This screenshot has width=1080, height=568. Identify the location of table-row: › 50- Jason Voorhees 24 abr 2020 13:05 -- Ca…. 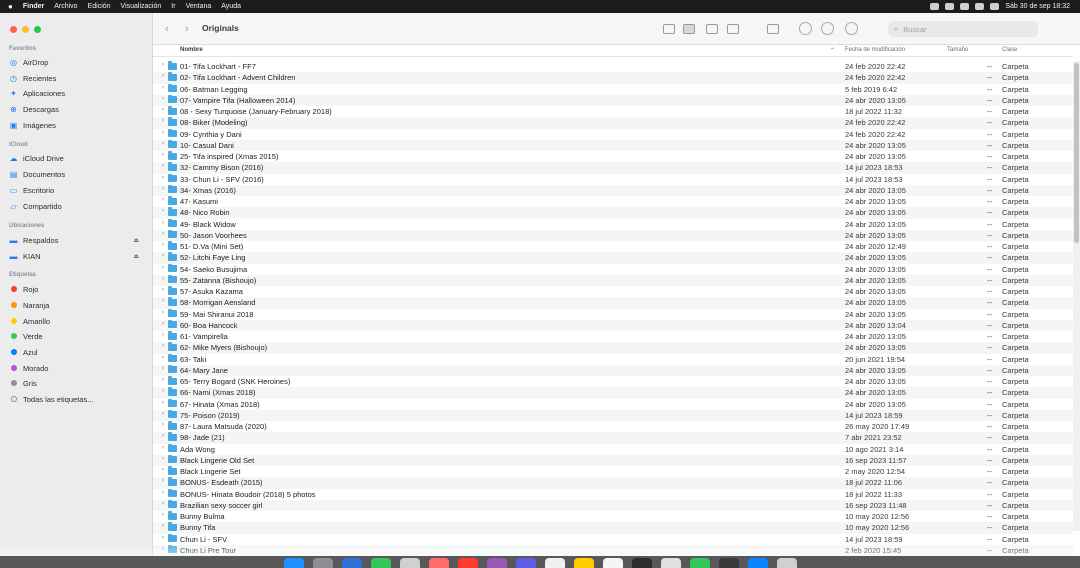
(613, 235).